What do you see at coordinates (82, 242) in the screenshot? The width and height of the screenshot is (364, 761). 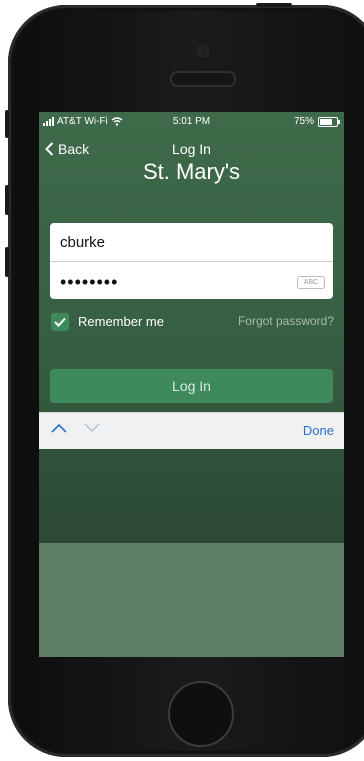 I see `username-field: cburke` at bounding box center [82, 242].